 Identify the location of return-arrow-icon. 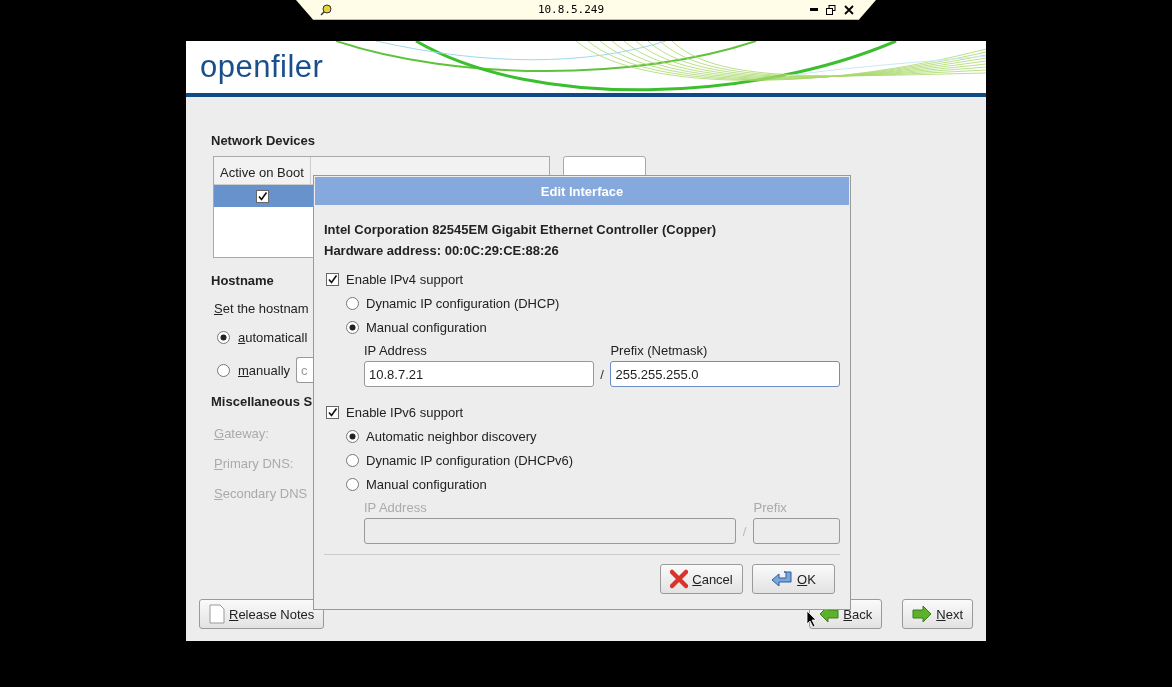
(782, 579).